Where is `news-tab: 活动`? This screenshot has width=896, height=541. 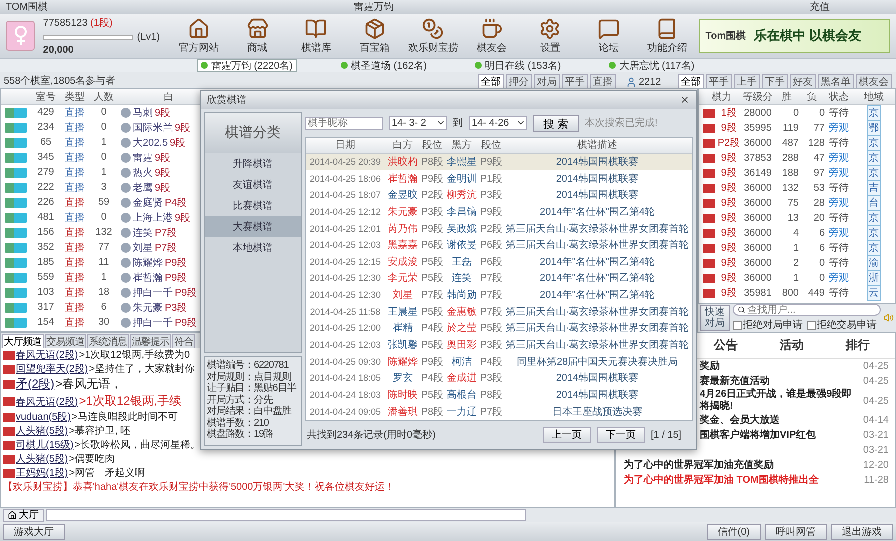 news-tab: 活动 is located at coordinates (792, 345).